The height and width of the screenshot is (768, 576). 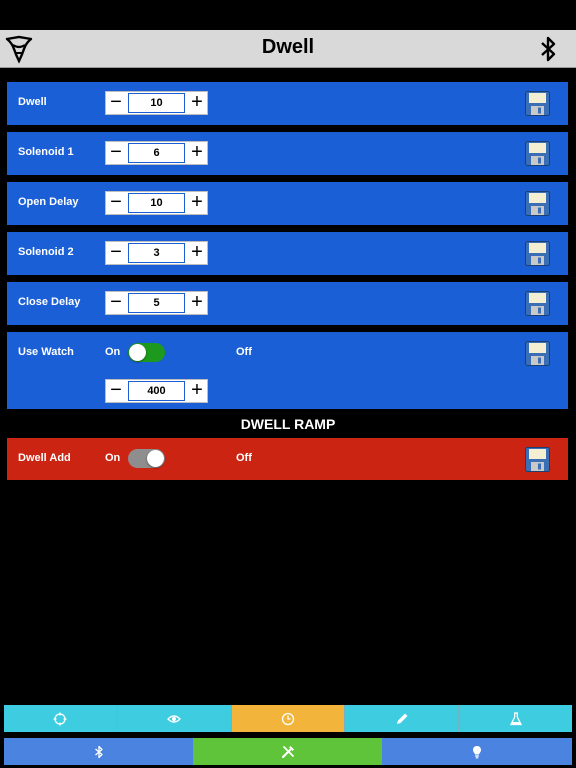 What do you see at coordinates (46, 252) in the screenshot?
I see `setting-label: Solenoid 2` at bounding box center [46, 252].